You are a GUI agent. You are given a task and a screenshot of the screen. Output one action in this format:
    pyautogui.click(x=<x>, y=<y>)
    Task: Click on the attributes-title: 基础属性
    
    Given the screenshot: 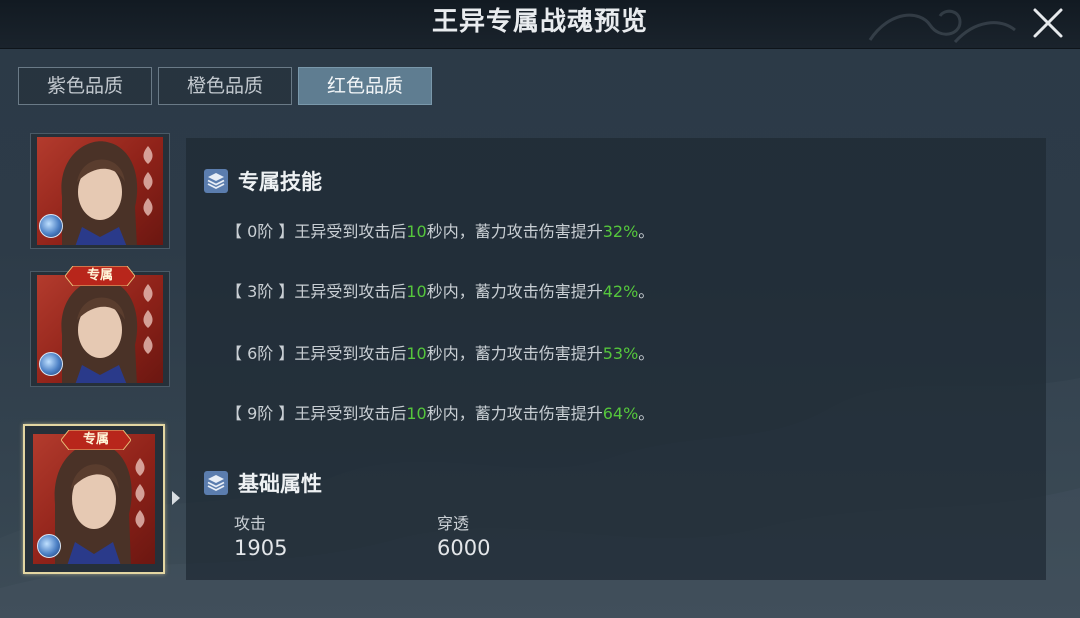 What is the action you would take?
    pyautogui.click(x=280, y=483)
    